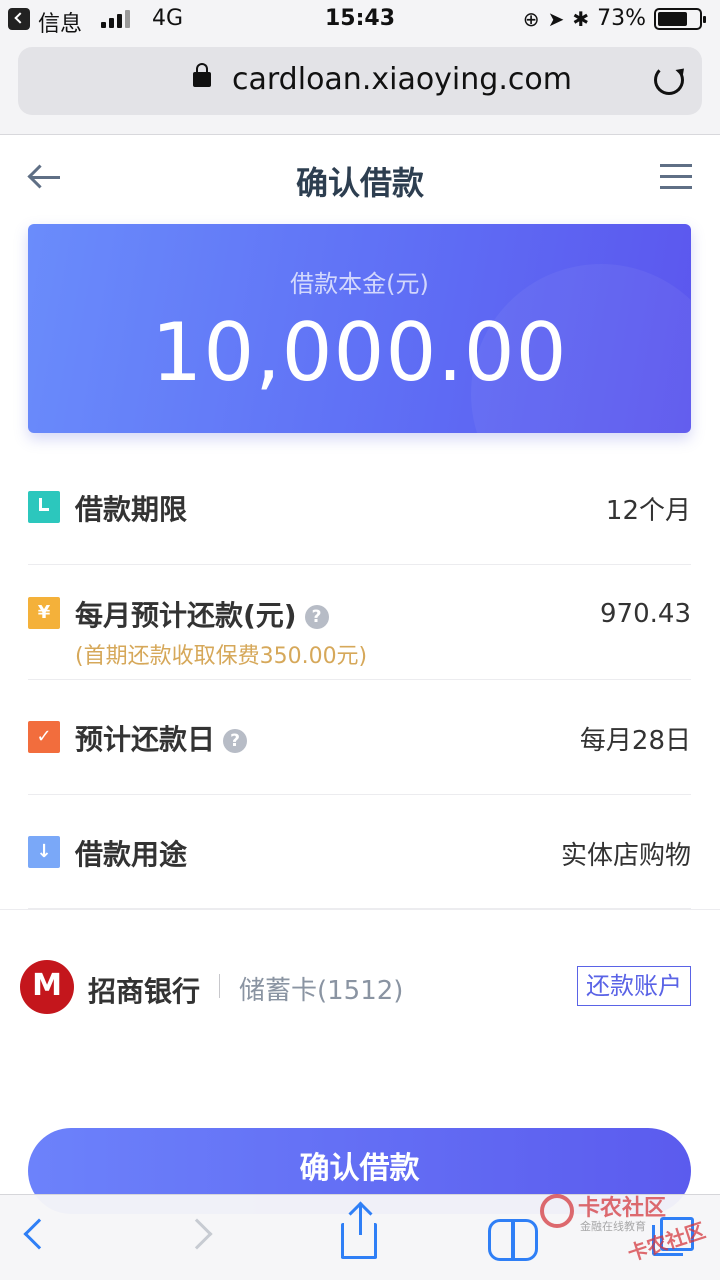 The image size is (720, 1280). What do you see at coordinates (645, 614) in the screenshot?
I see `row-value: 970.43` at bounding box center [645, 614].